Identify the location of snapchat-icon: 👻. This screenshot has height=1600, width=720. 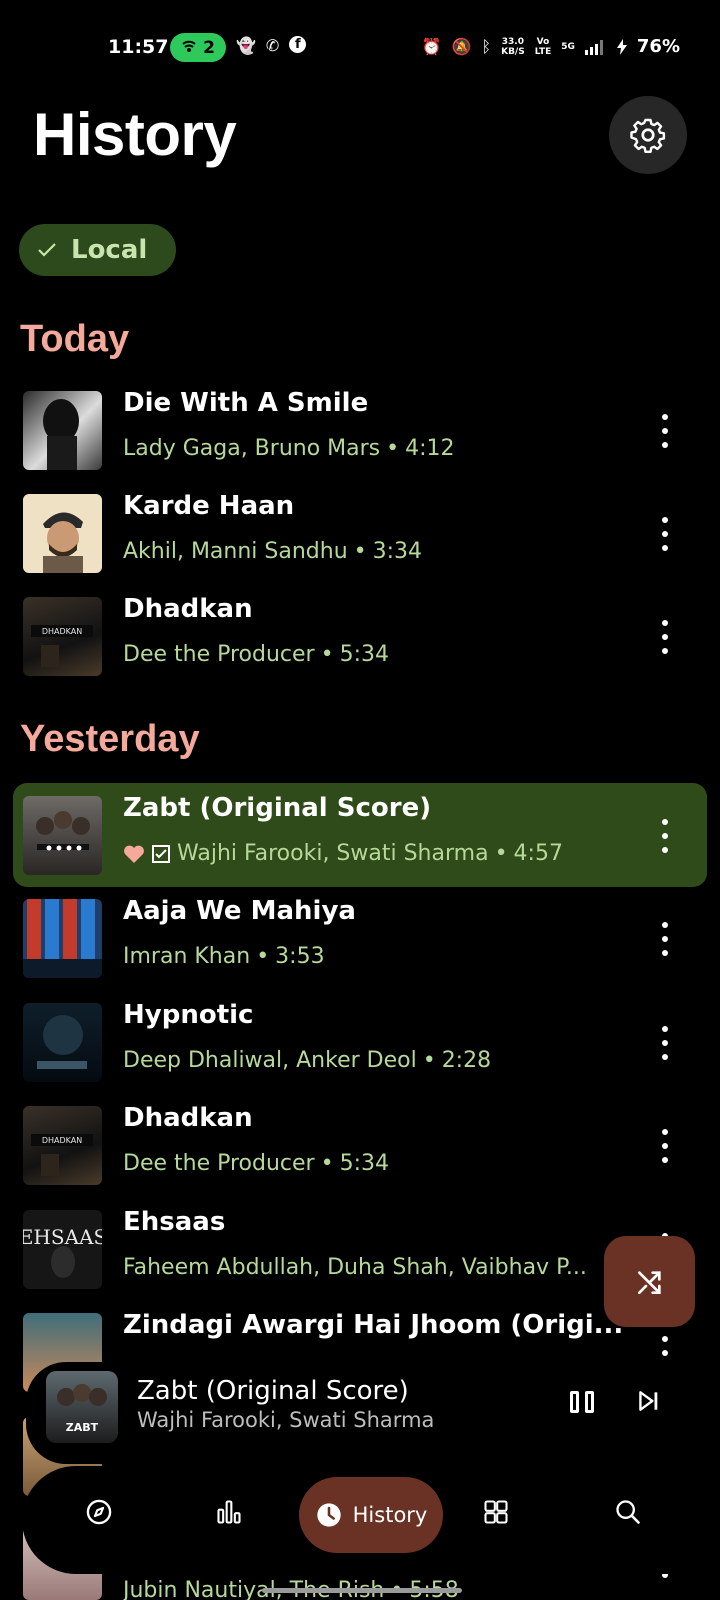
(246, 45).